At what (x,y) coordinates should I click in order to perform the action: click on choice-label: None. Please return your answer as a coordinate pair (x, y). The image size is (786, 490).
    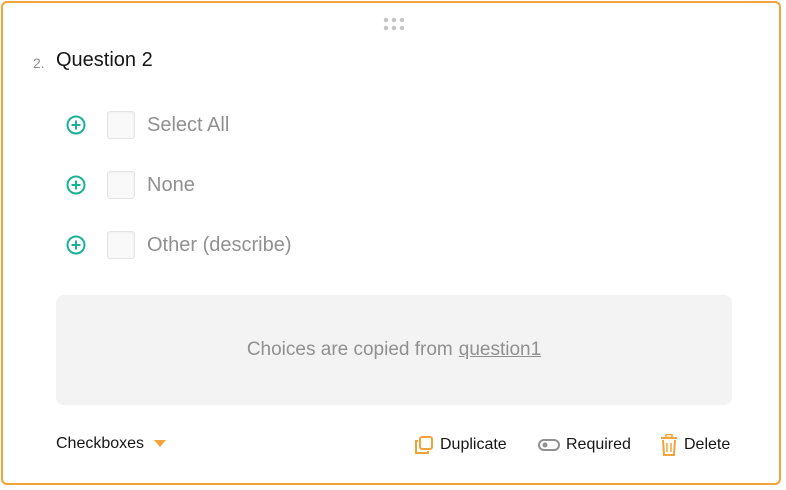
    Looking at the image, I should click on (171, 185).